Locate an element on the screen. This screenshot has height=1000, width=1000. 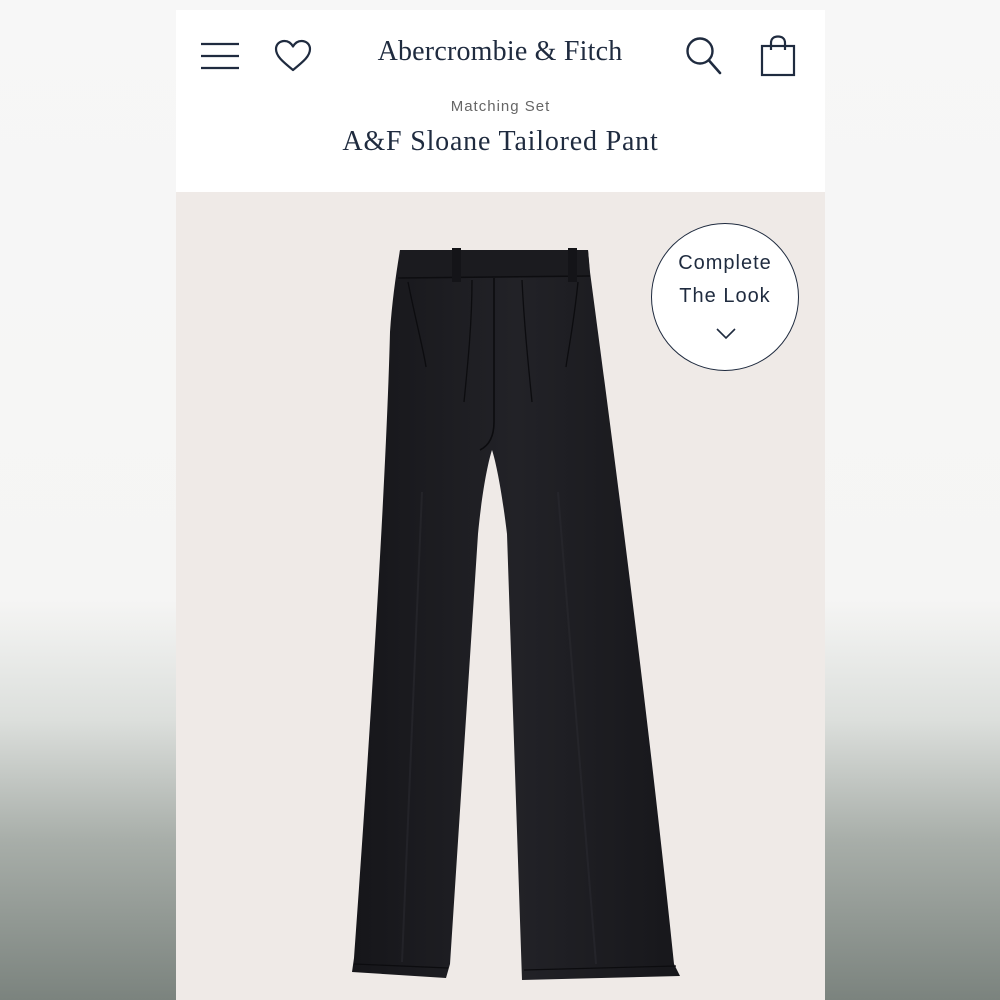
search-button is located at coordinates (704, 56).